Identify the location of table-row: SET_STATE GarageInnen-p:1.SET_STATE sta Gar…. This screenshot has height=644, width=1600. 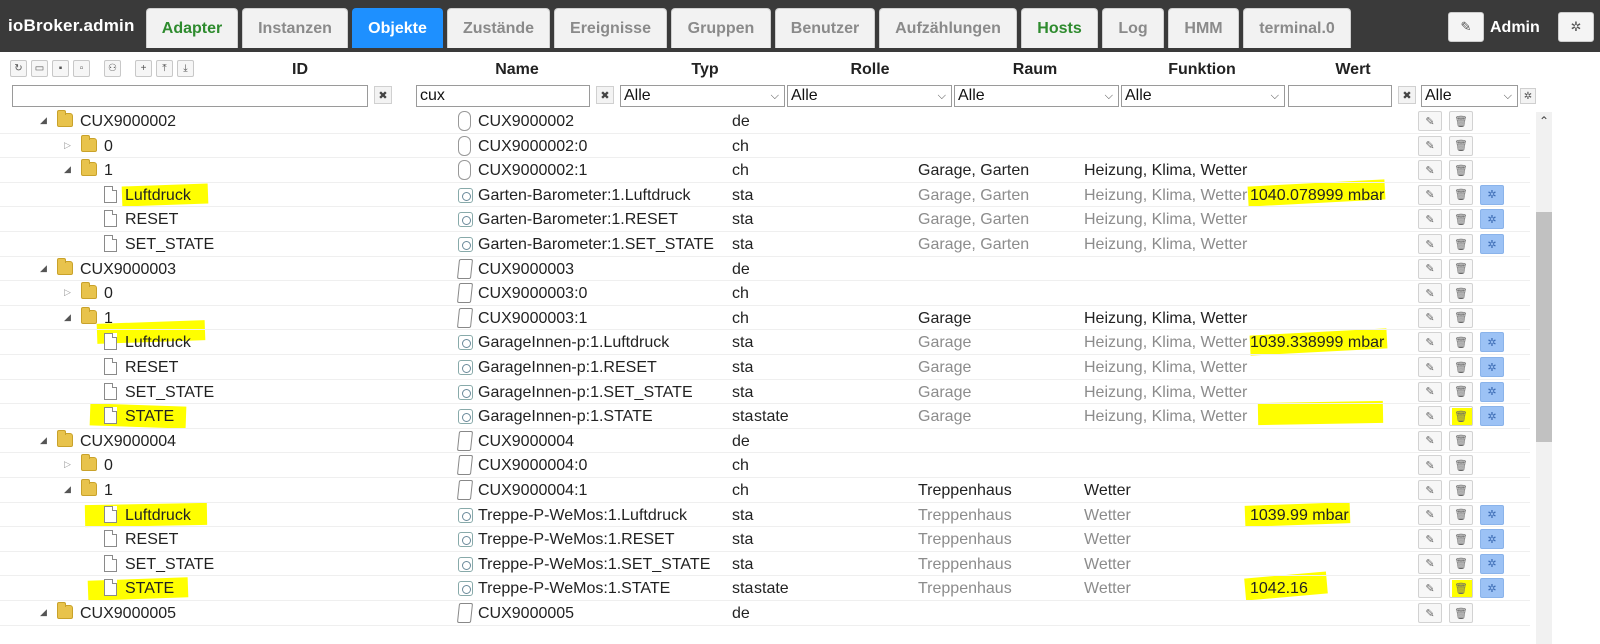
(765, 392).